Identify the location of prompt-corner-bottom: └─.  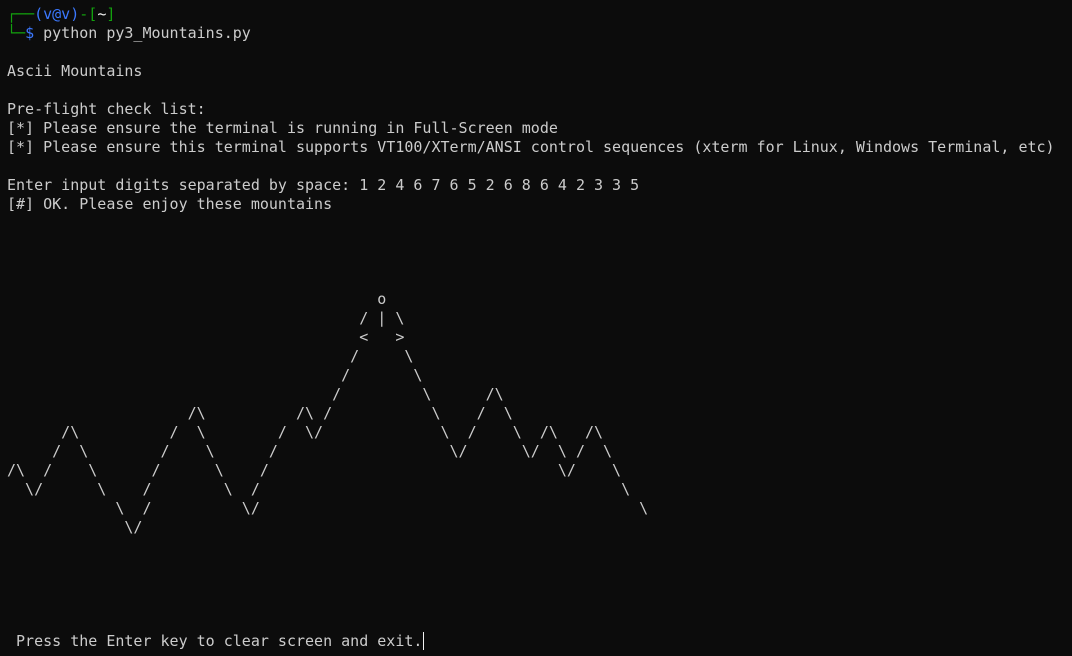
(16, 33).